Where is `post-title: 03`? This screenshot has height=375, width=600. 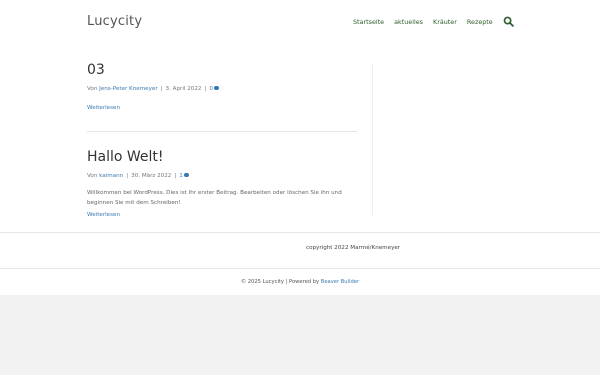
post-title: 03 is located at coordinates (222, 70).